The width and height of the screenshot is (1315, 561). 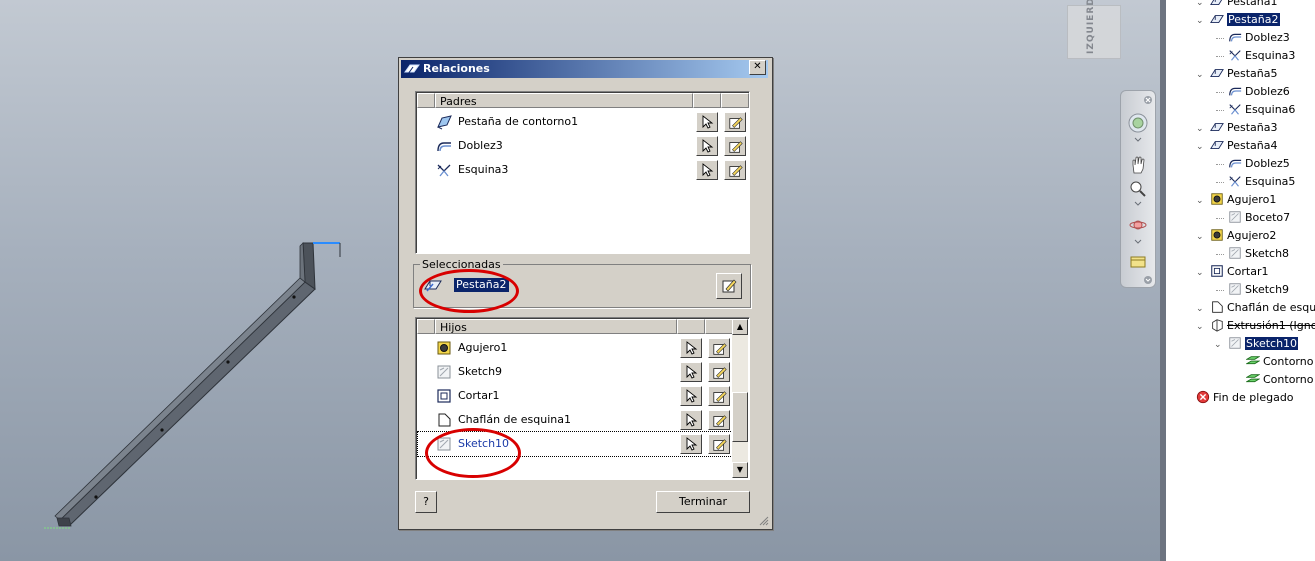 I want to click on browser-node: Doblez5, so click(x=1259, y=164).